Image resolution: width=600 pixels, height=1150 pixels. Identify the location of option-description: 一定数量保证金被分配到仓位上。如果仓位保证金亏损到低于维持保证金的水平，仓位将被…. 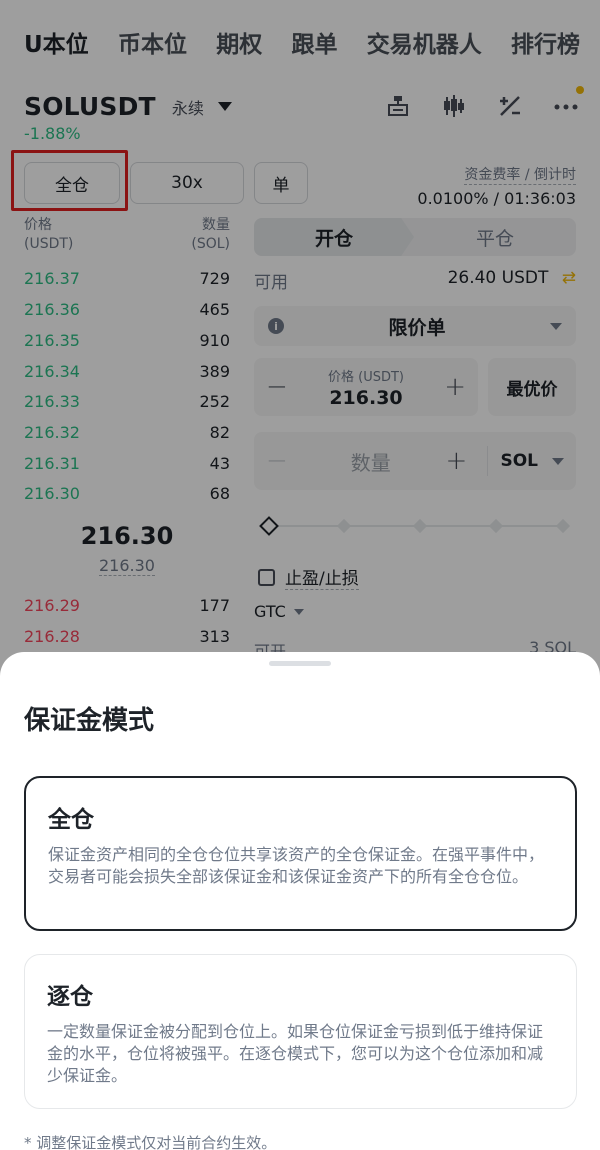
(295, 1053).